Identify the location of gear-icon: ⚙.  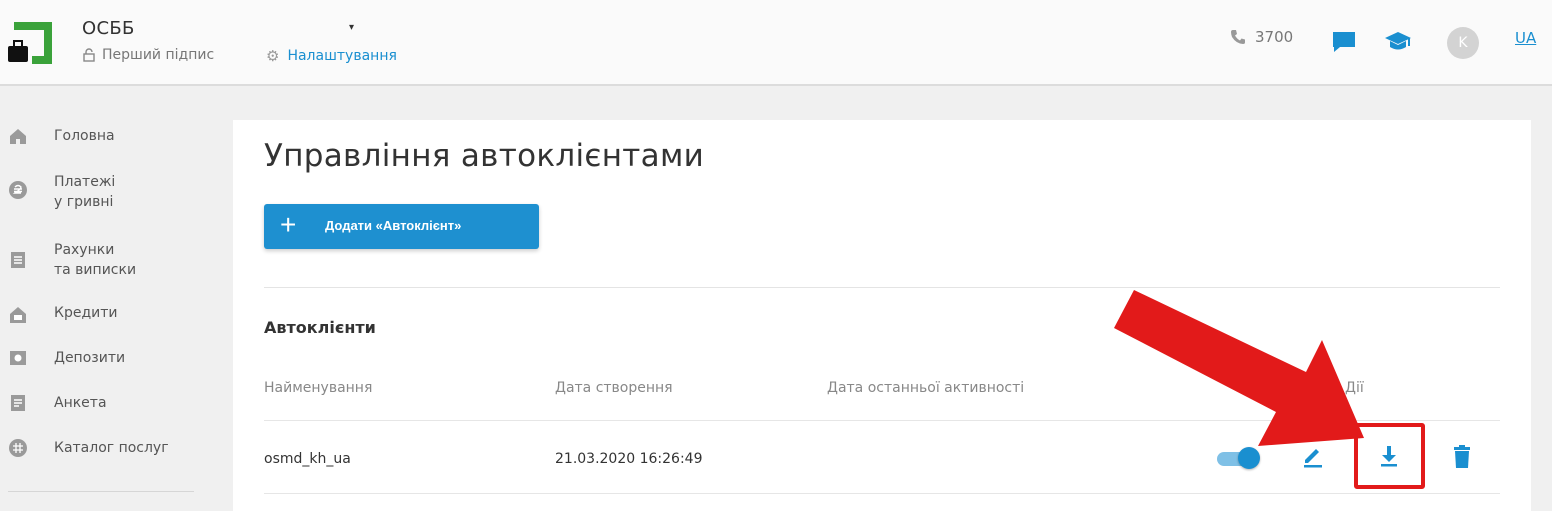
(273, 56).